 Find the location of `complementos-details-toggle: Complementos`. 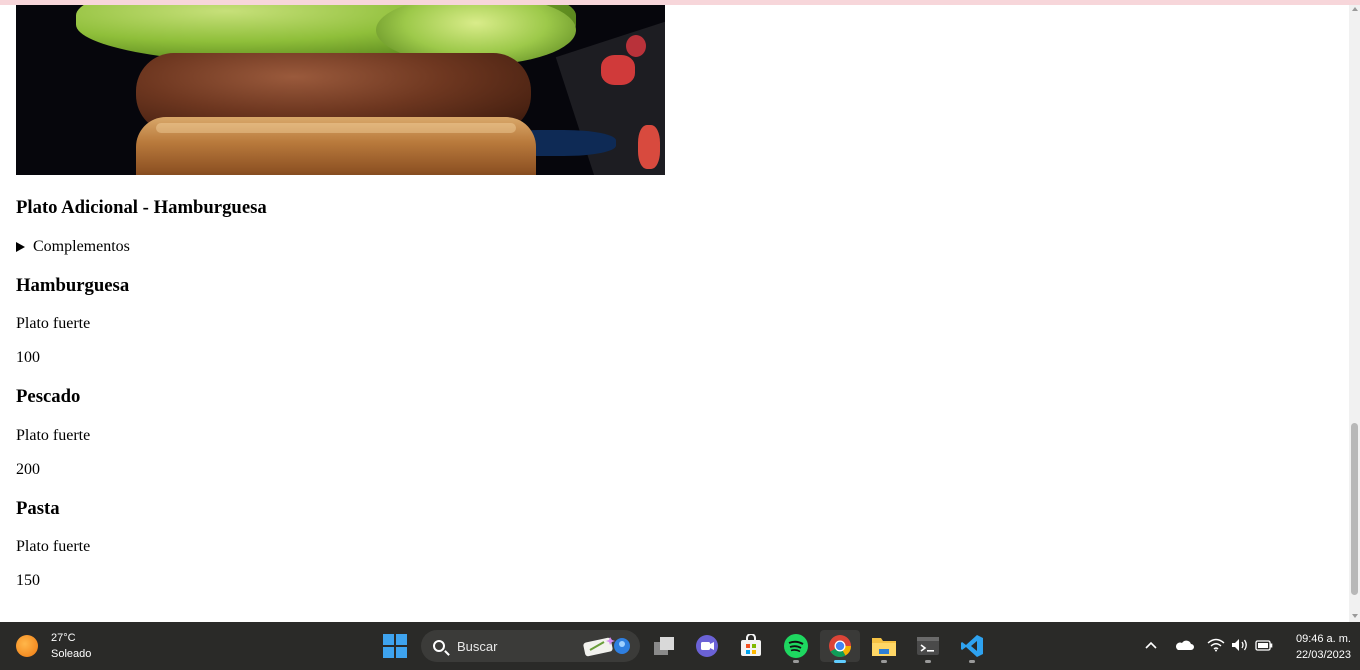

complementos-details-toggle: Complementos is located at coordinates (73, 246).